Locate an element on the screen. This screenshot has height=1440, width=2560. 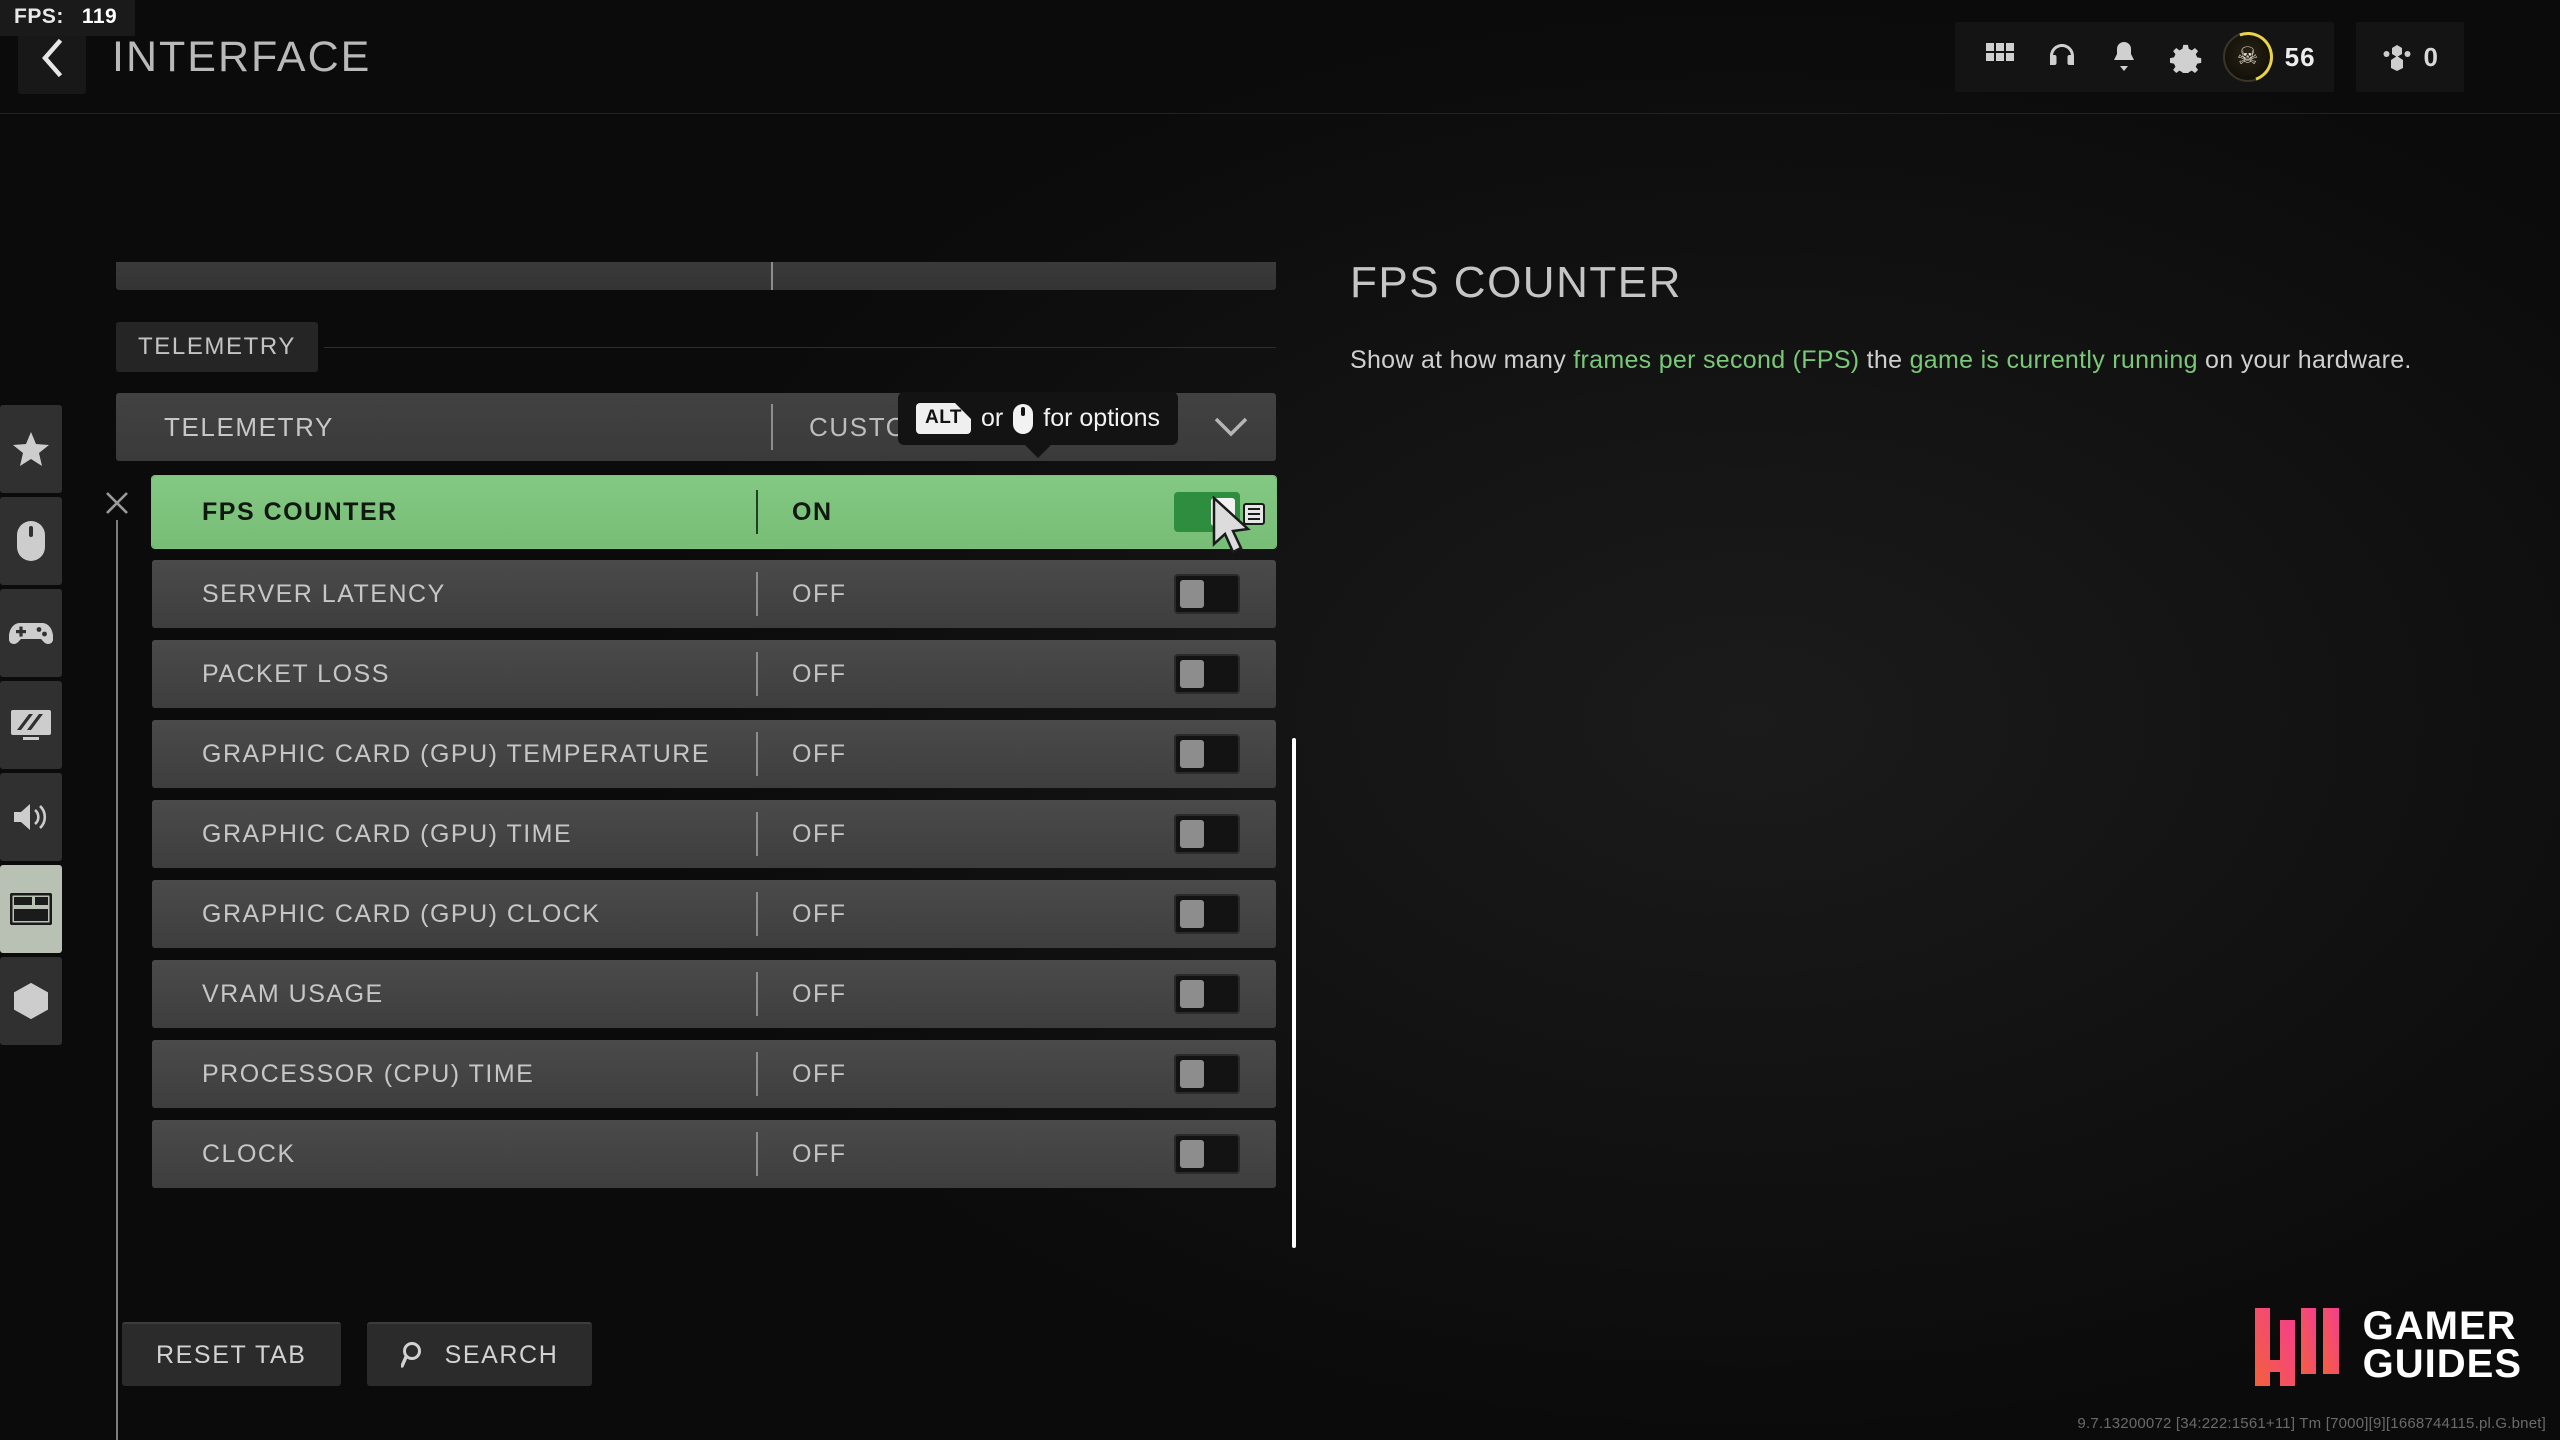
sidebar-item-audio is located at coordinates (31, 817).